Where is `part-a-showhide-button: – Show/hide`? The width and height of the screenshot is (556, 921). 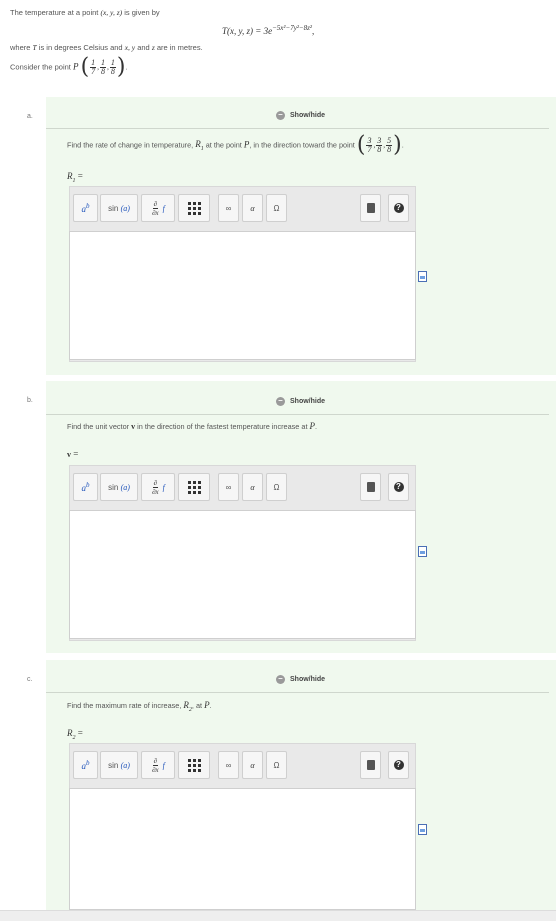
part-a-showhide-button: – Show/hide is located at coordinates (300, 115).